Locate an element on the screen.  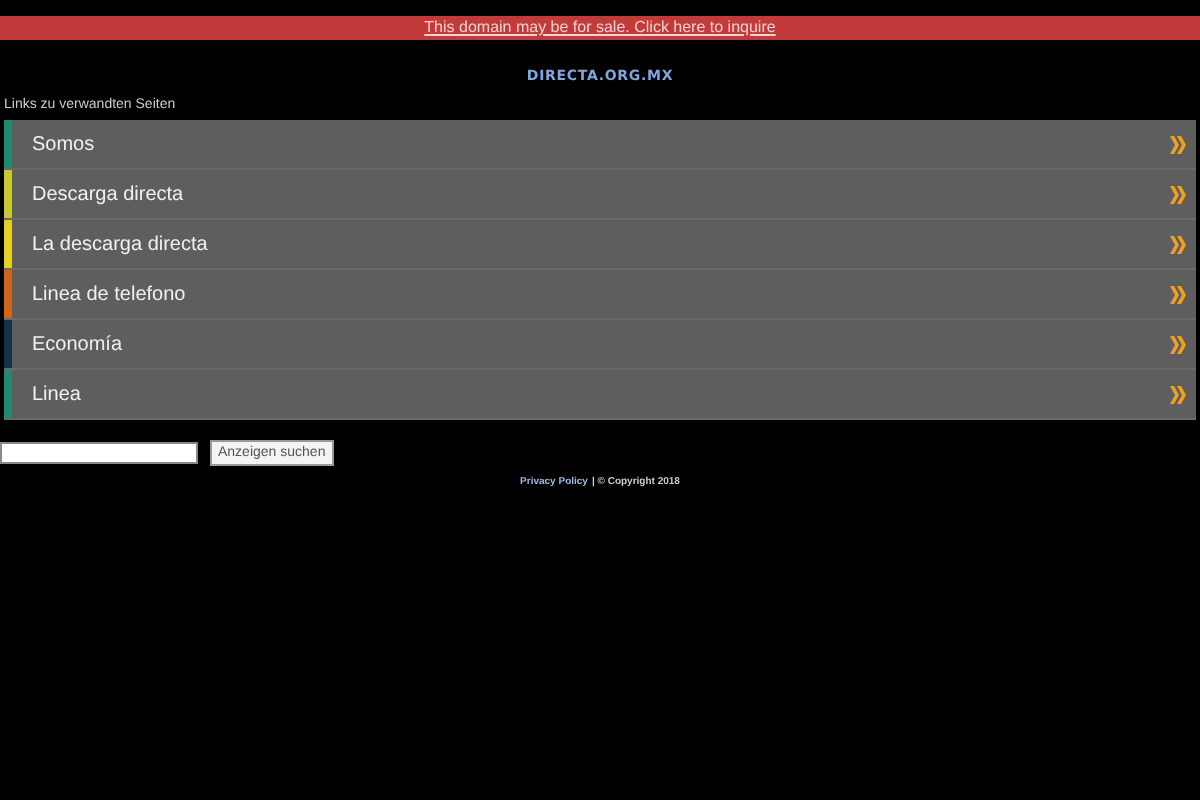
link-label: Descarga directa is located at coordinates (109, 195).